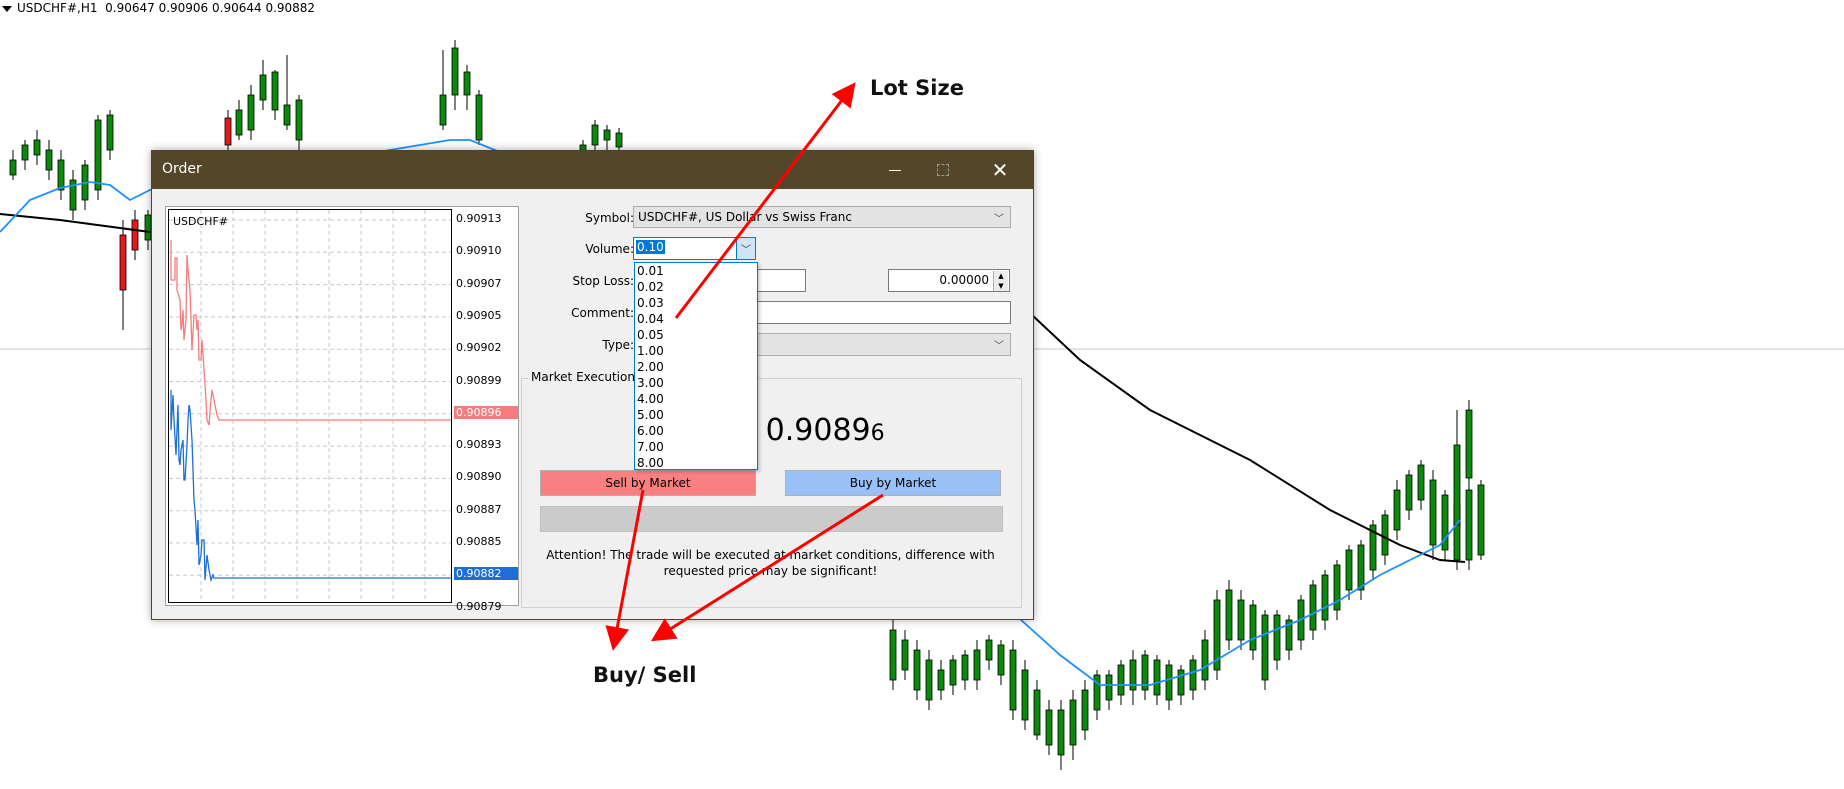 The height and width of the screenshot is (789, 1844). What do you see at coordinates (310, 486) in the screenshot?
I see `bid-line` at bounding box center [310, 486].